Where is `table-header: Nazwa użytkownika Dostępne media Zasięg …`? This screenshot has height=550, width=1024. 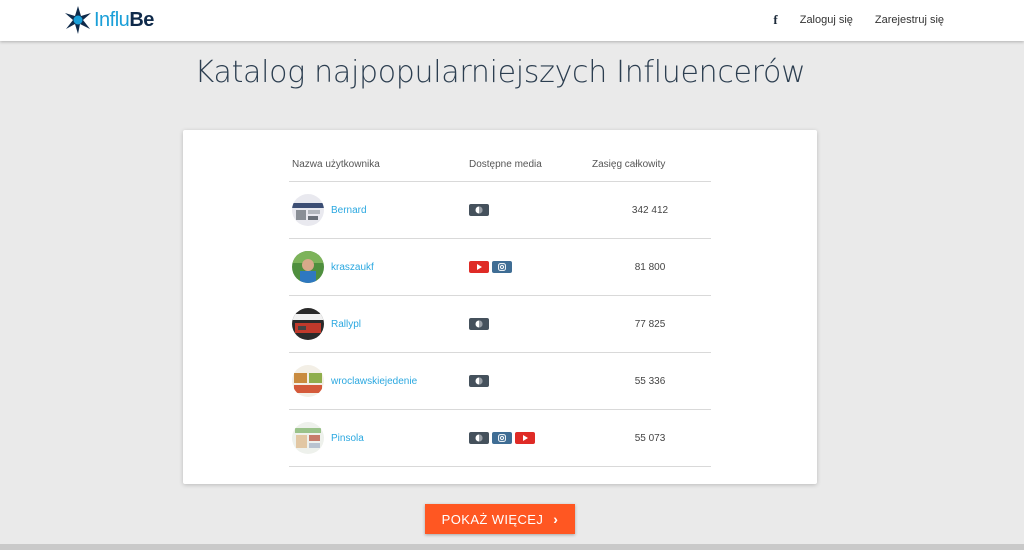
table-header: Nazwa użytkownika Dostępne media Zasięg … is located at coordinates (500, 165).